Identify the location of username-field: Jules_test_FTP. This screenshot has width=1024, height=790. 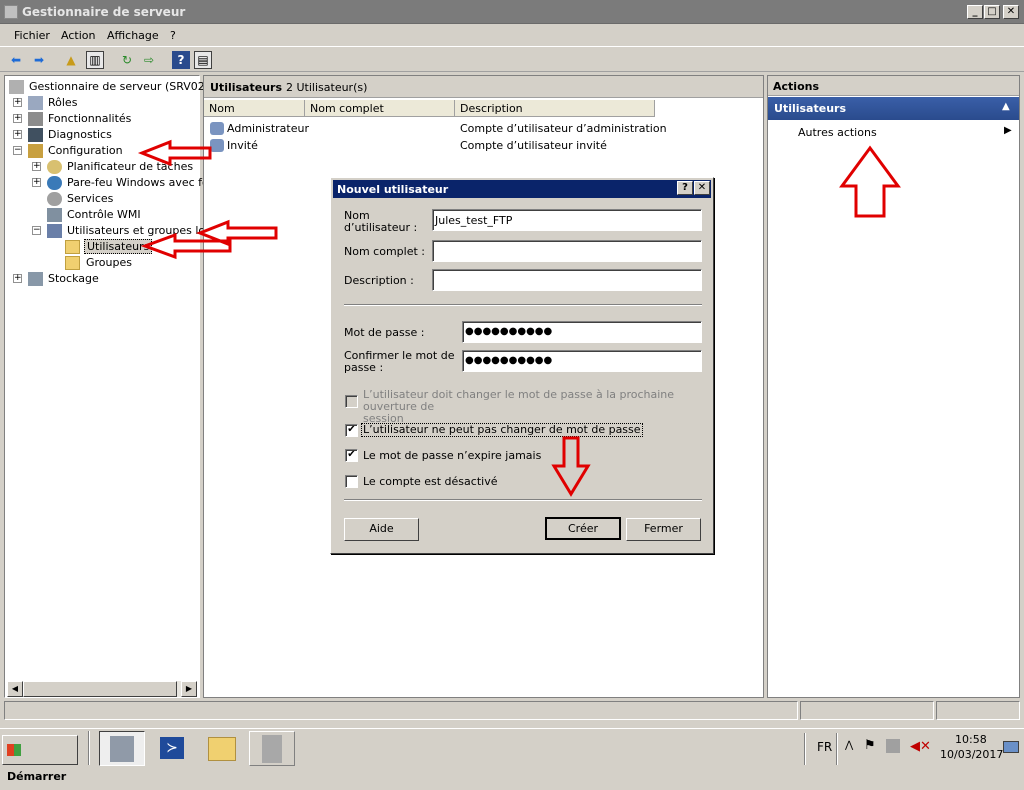
(567, 220).